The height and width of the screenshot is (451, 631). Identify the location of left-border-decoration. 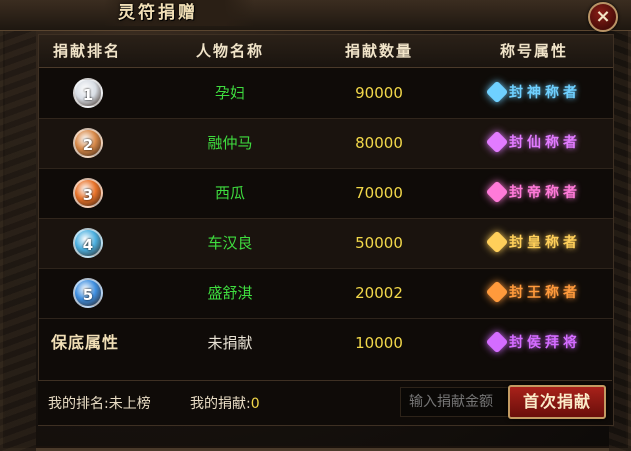
(18, 240).